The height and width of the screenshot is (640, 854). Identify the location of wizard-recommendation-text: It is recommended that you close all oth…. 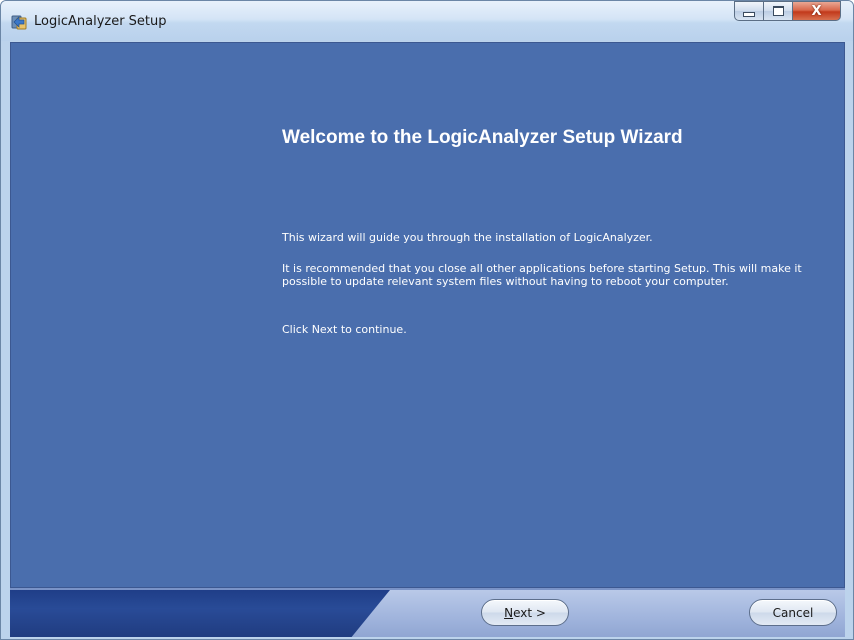
(542, 275).